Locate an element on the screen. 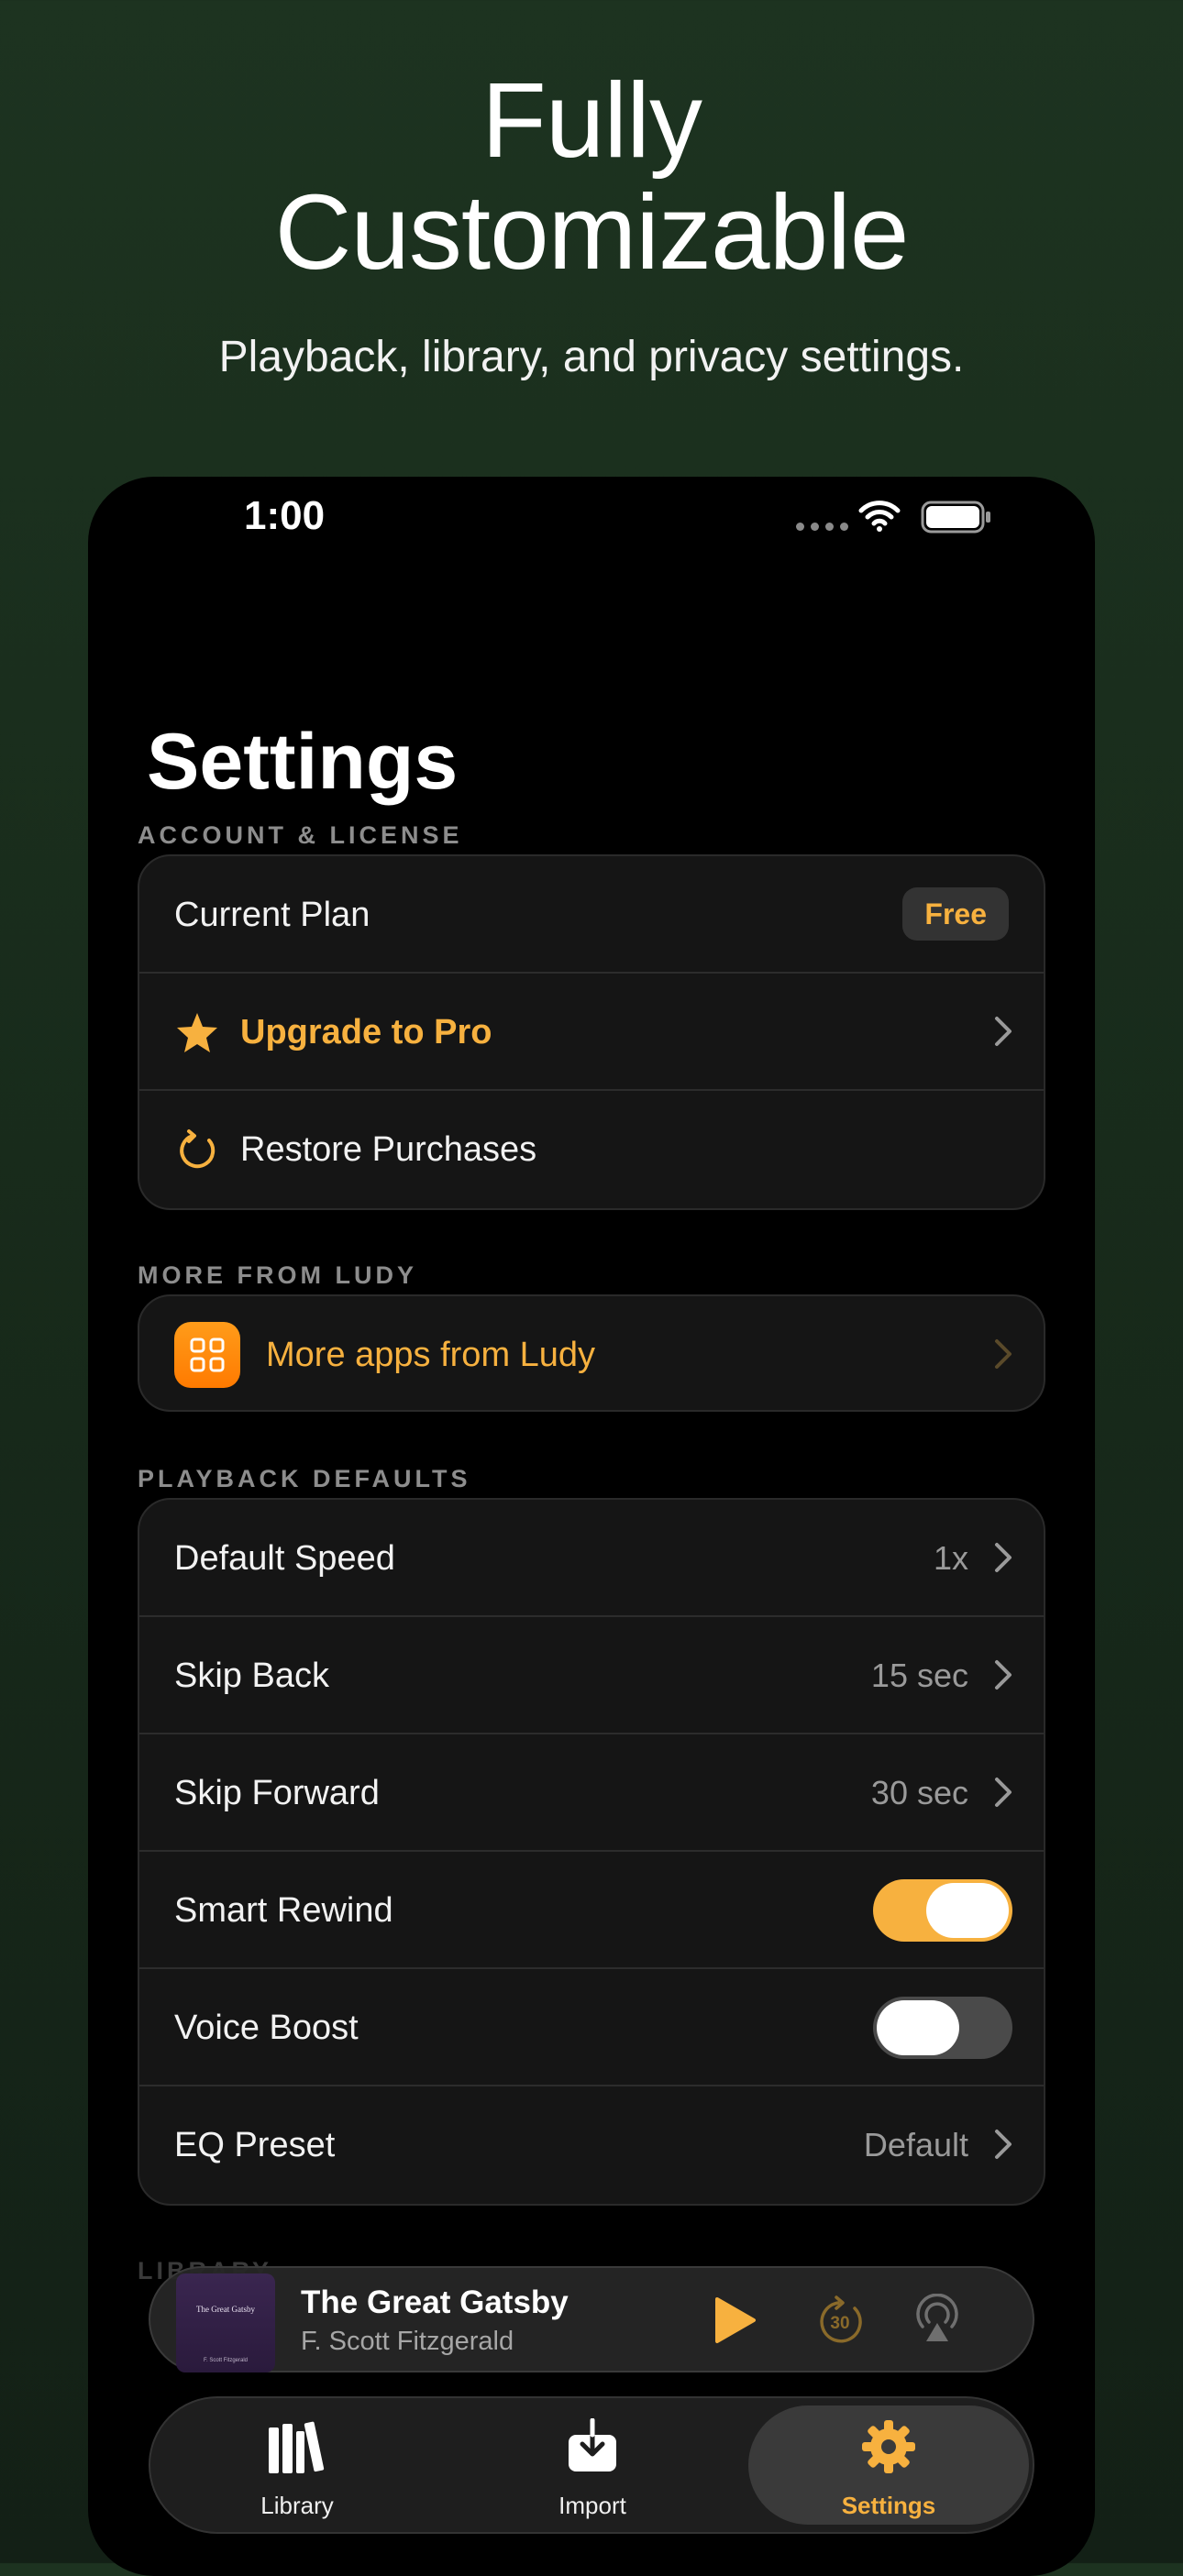 The image size is (1183, 2576). skip-forward-30-icon: 30 is located at coordinates (840, 2320).